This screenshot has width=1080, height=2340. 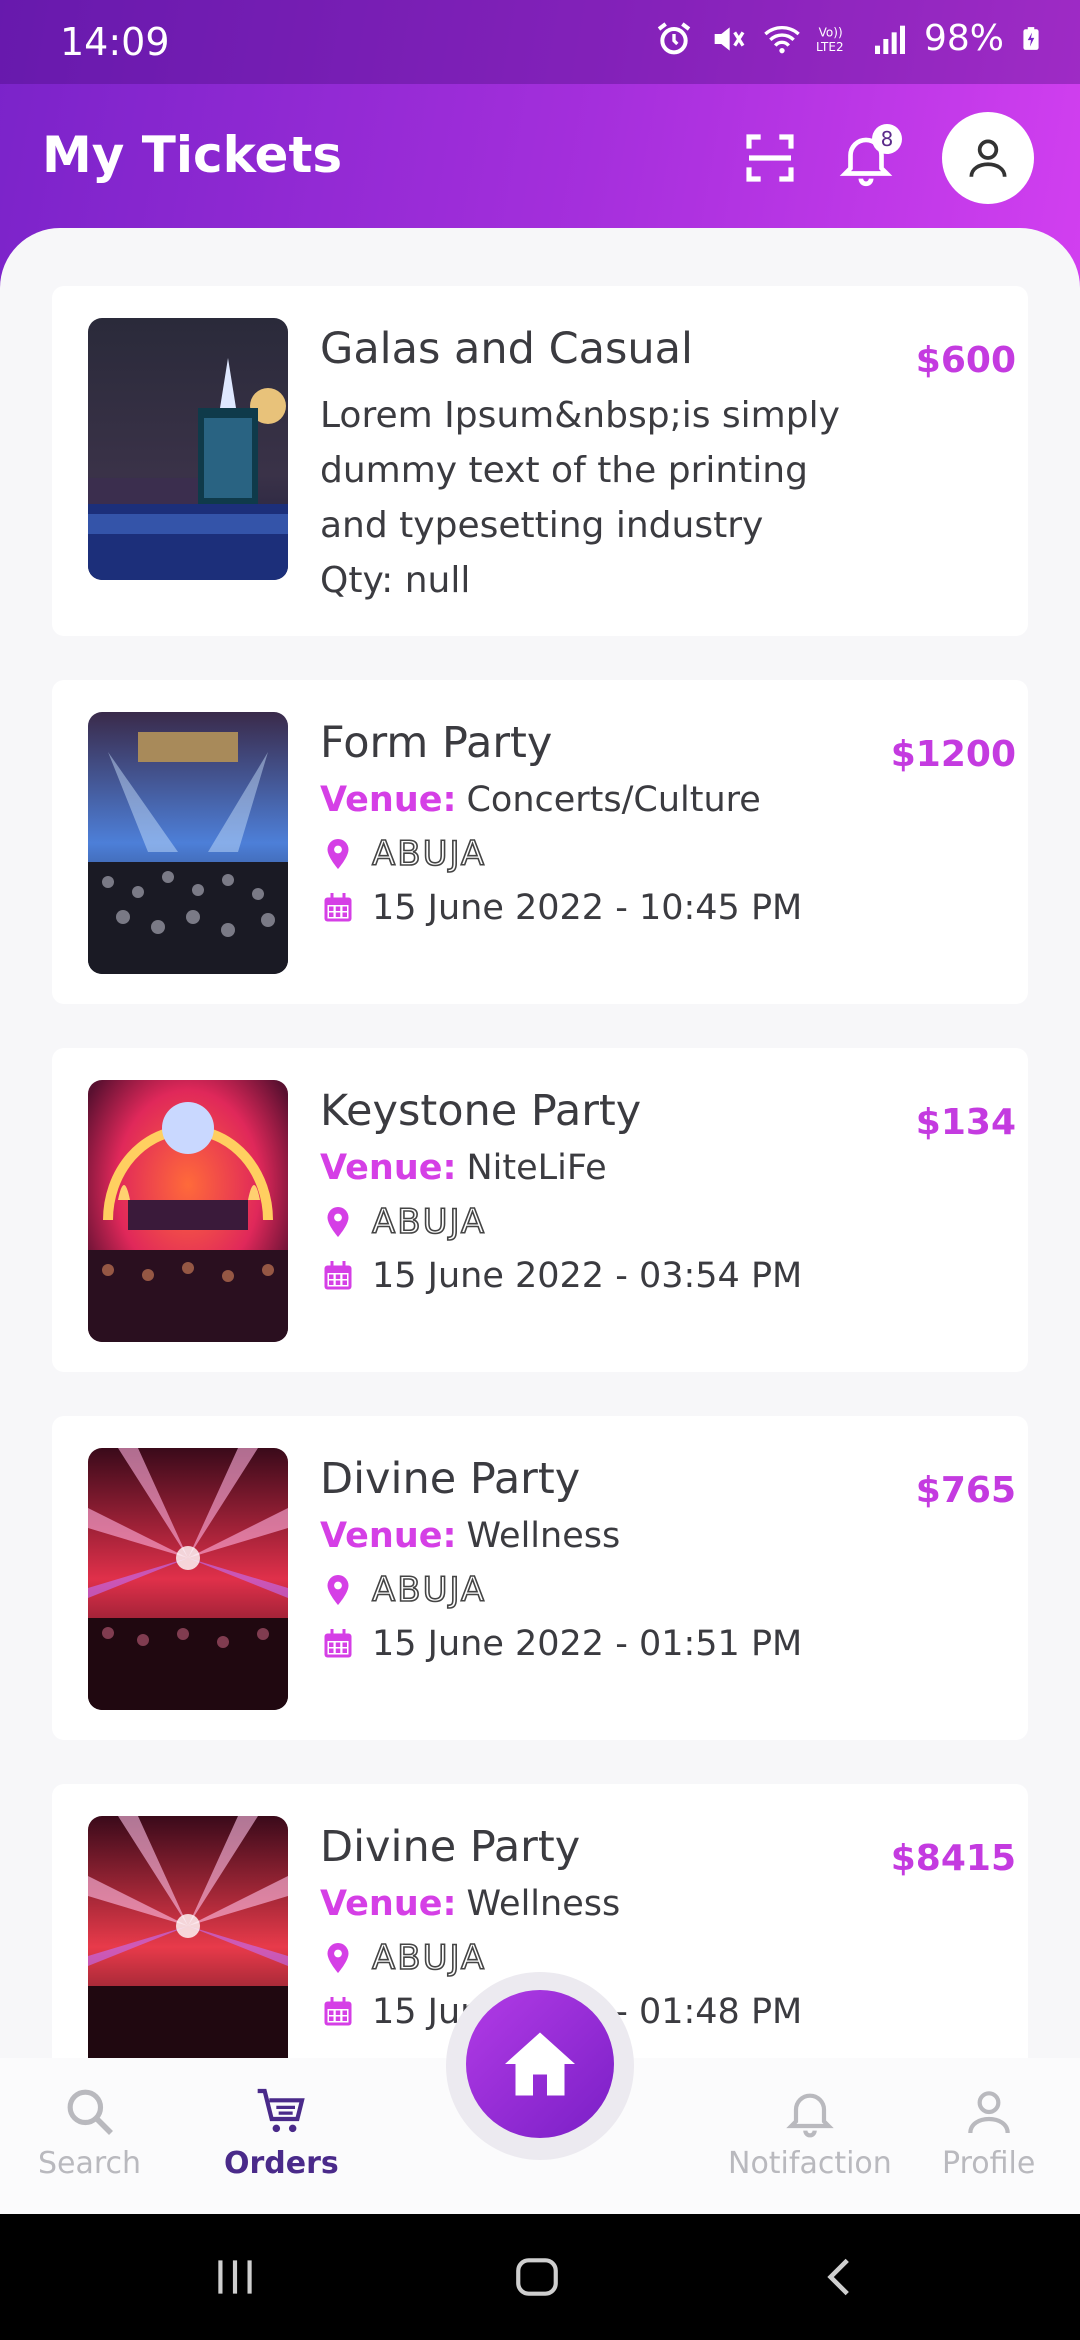 I want to click on ticket-price: $600, so click(x=965, y=360).